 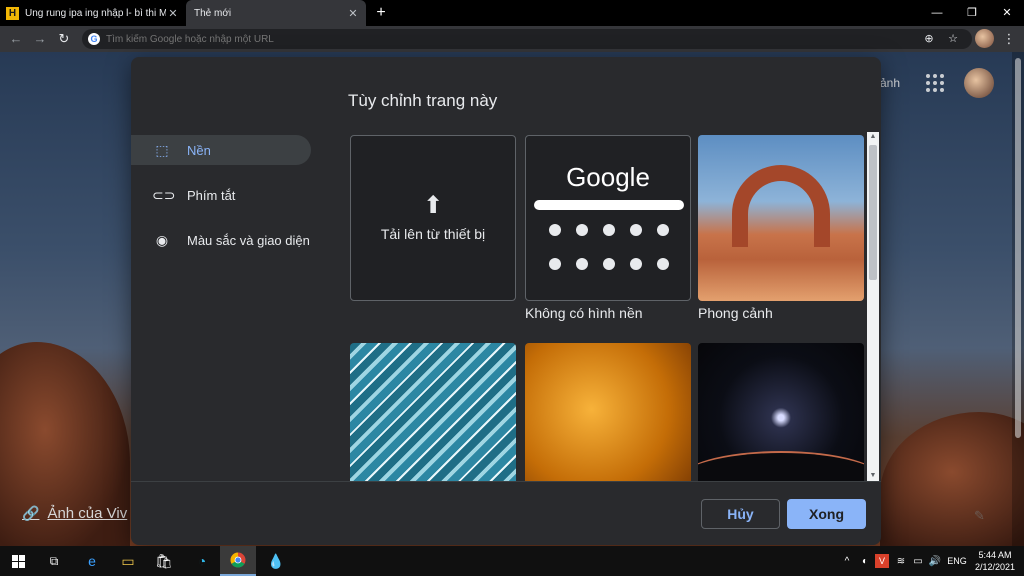 I want to click on menu-item-label: Màu sắc và giao diện, so click(x=248, y=240).